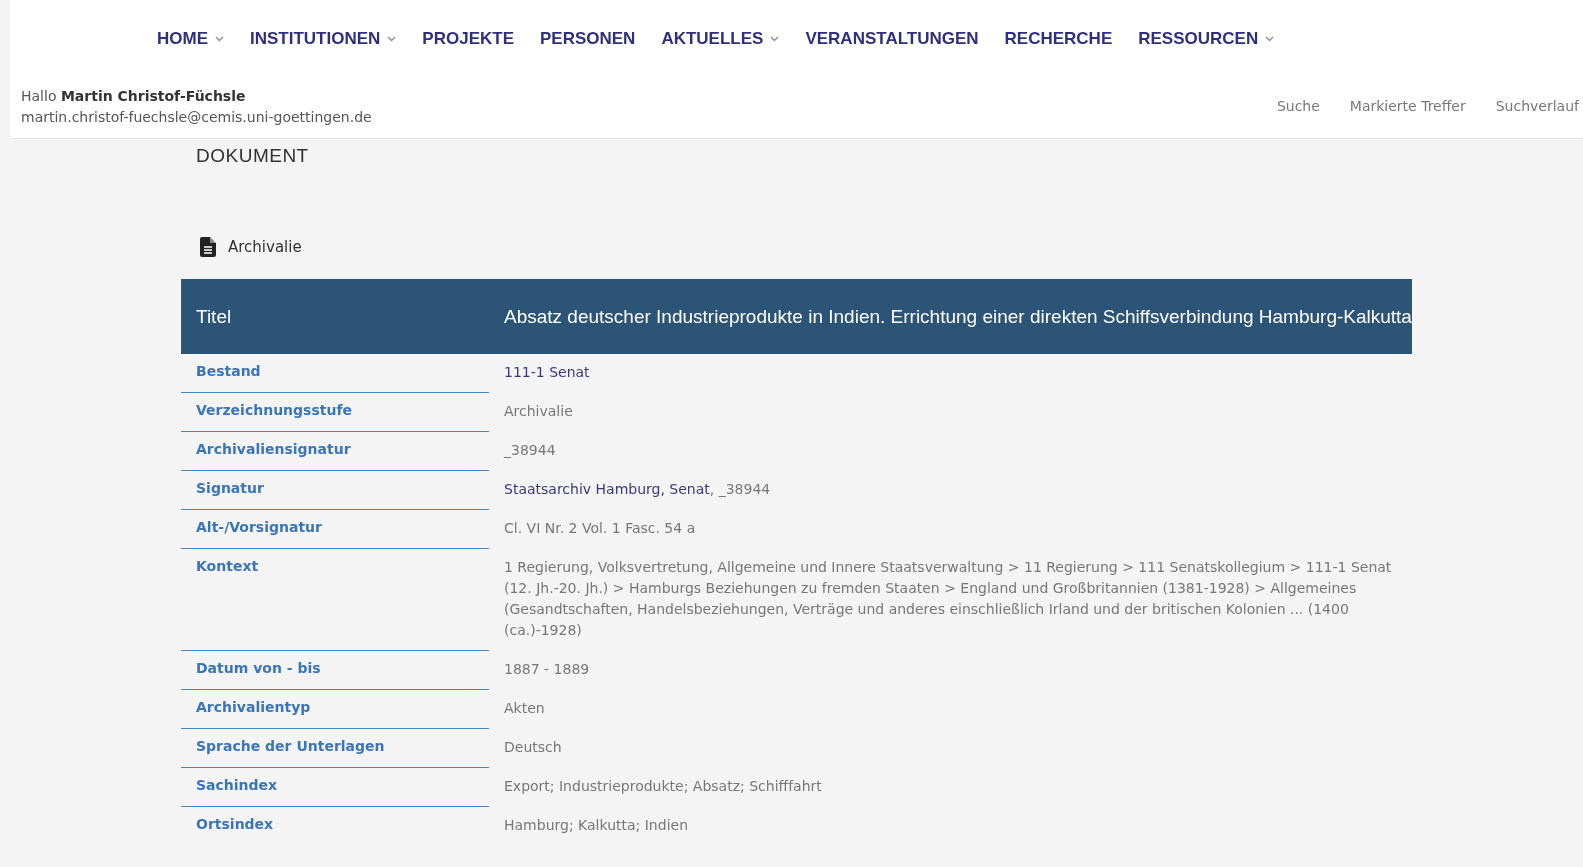 This screenshot has height=867, width=1583. I want to click on user-name: Martin Christof-Füchsle, so click(153, 96).